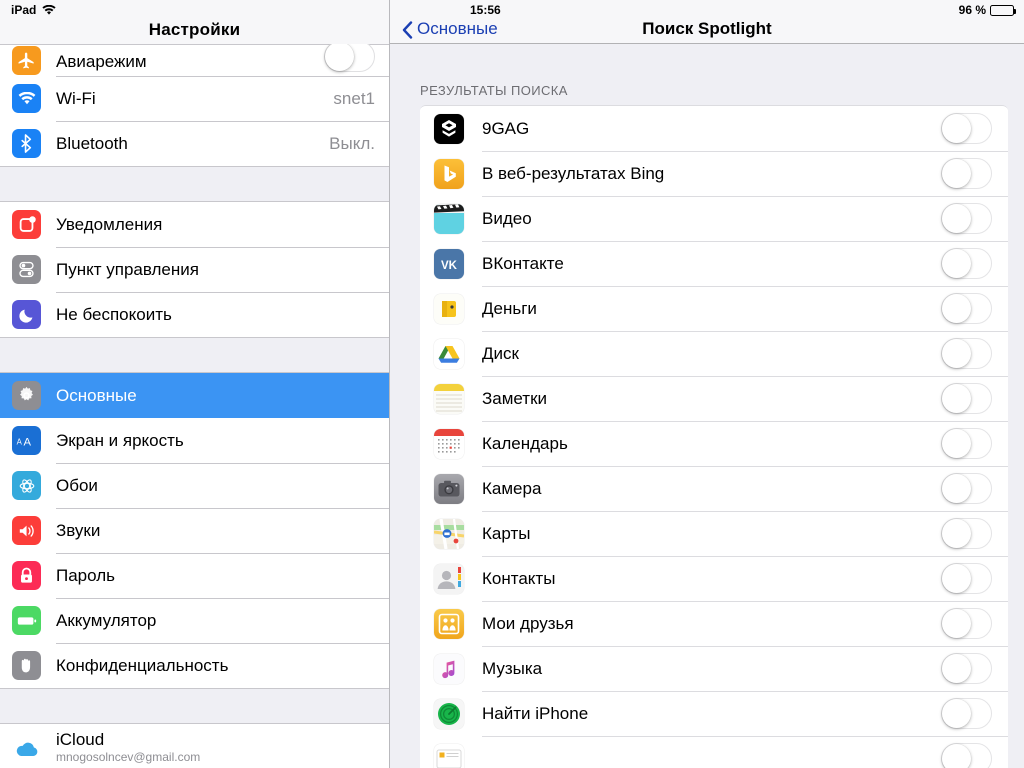  What do you see at coordinates (114, 314) in the screenshot?
I see `sidebar-item-label: Не беспокоить` at bounding box center [114, 314].